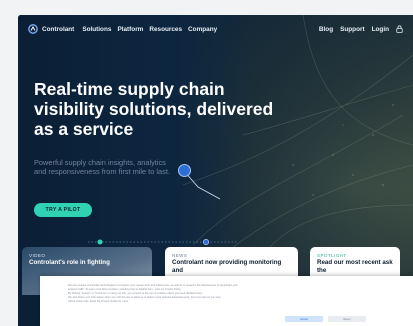 The height and width of the screenshot is (326, 413). I want to click on nav-company: Company, so click(202, 29).